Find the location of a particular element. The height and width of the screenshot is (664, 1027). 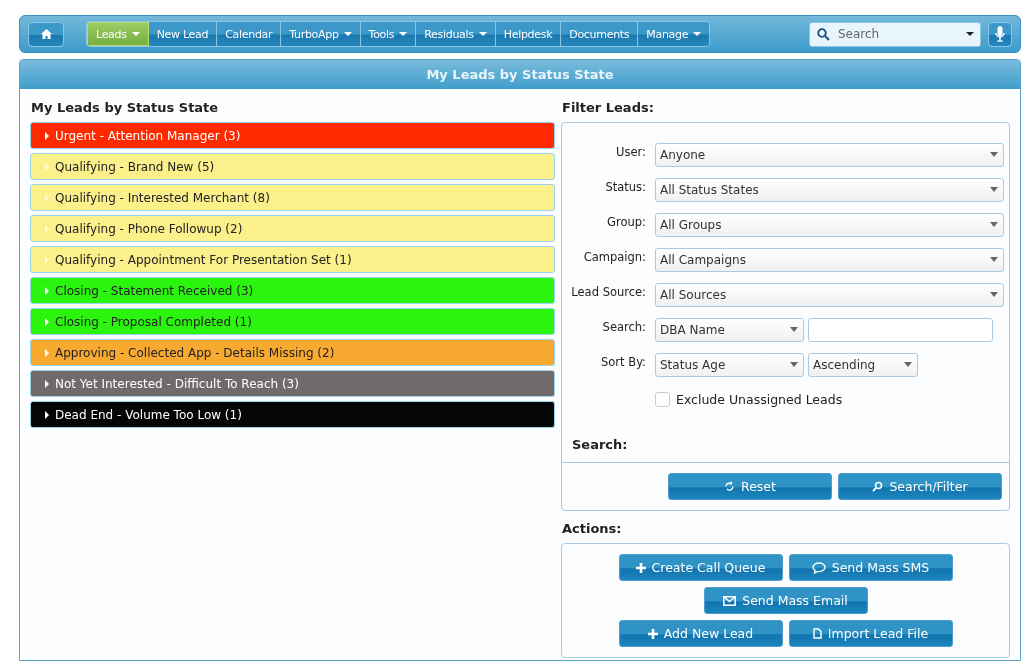

home-icon is located at coordinates (46, 34).